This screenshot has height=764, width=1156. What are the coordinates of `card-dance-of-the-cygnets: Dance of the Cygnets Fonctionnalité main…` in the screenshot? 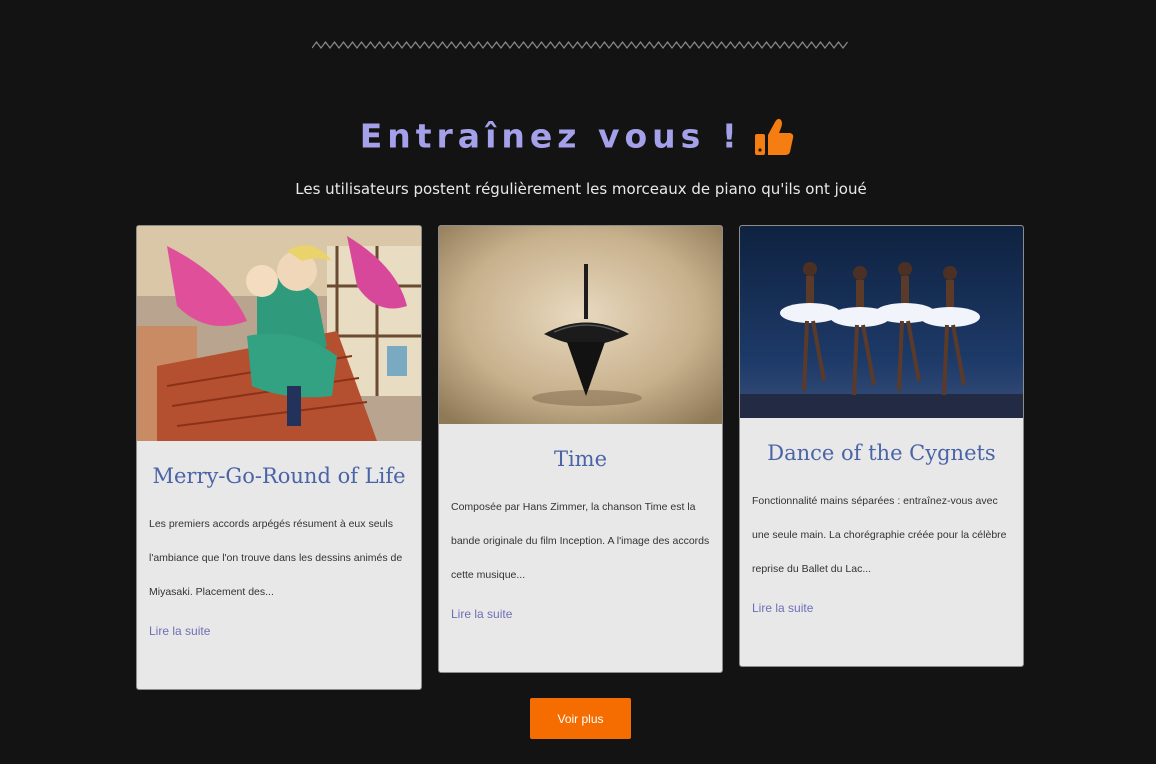 It's located at (881, 446).